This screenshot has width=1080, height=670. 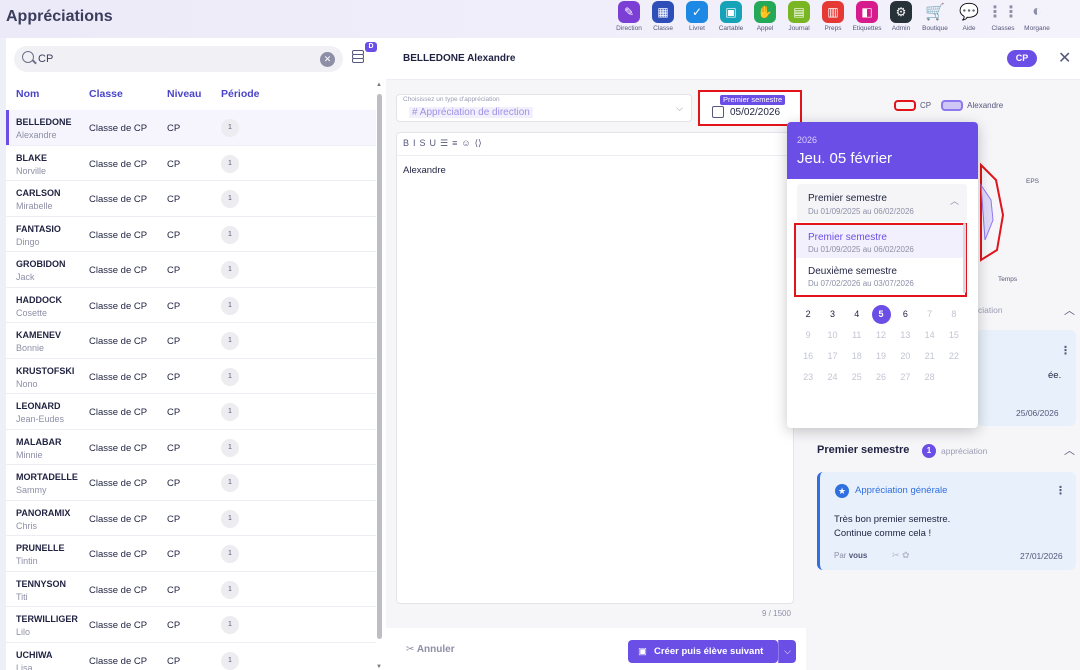 What do you see at coordinates (964, 258) in the screenshot?
I see `options-scrollbar` at bounding box center [964, 258].